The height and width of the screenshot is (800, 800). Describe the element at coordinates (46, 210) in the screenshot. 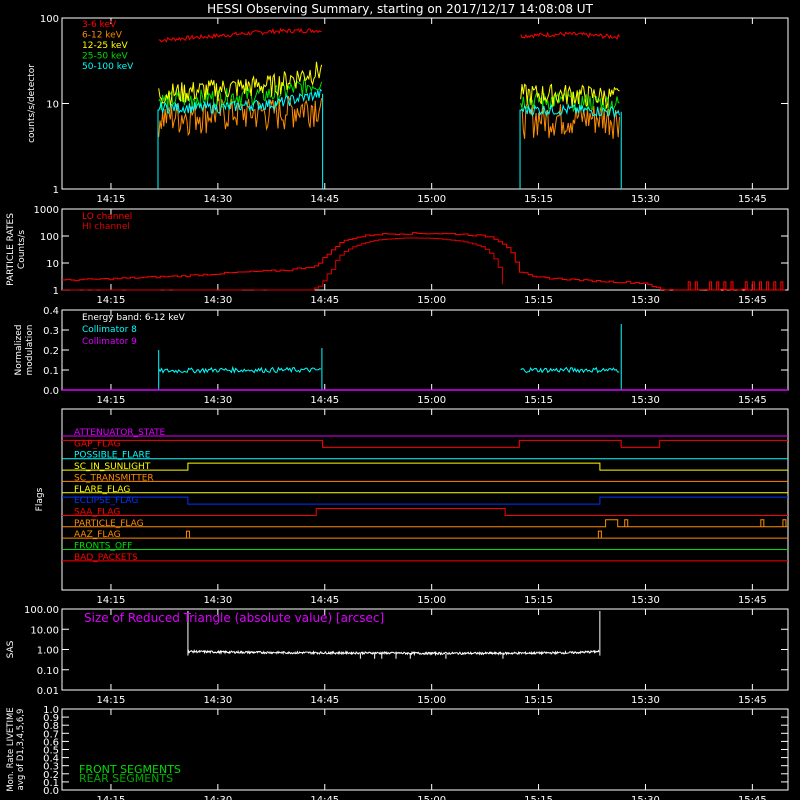

I see `y-tick-label: 1000` at that location.